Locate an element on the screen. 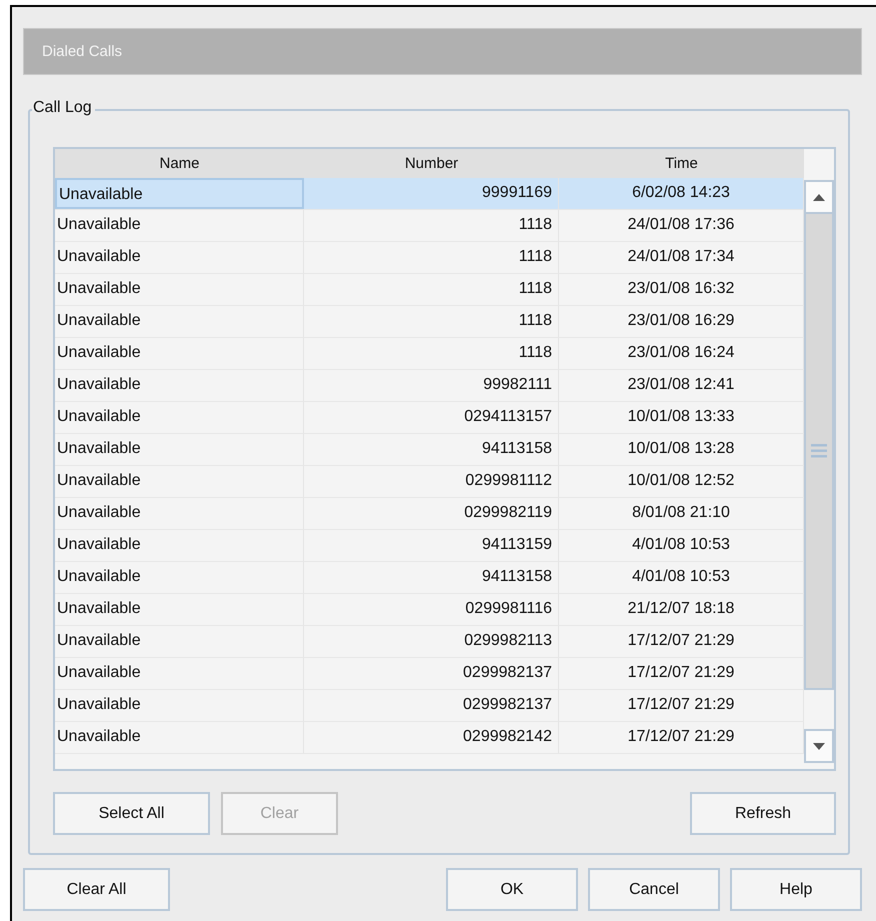  table-cell: 99982111 is located at coordinates (431, 385).